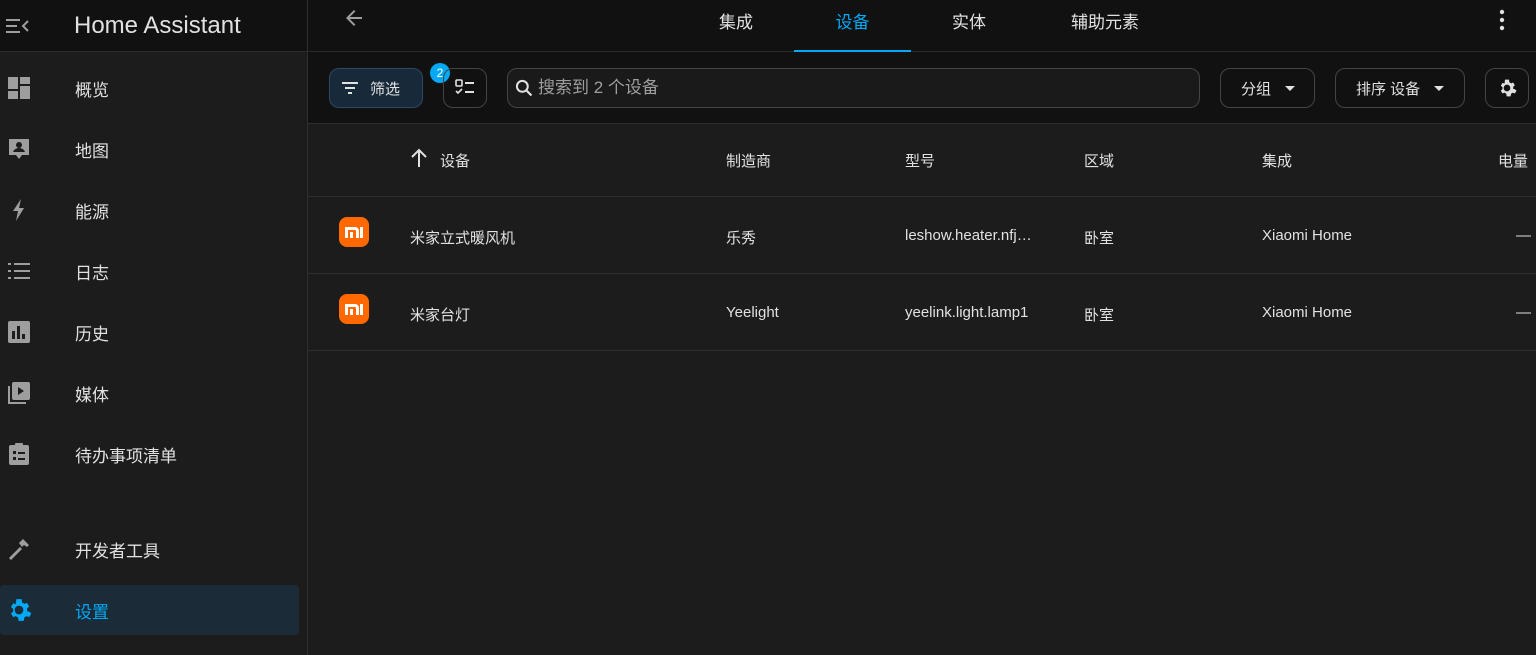 This screenshot has height=655, width=1536. Describe the element at coordinates (117, 551) in the screenshot. I see `sidebar-item-label: 开发者工具` at that location.